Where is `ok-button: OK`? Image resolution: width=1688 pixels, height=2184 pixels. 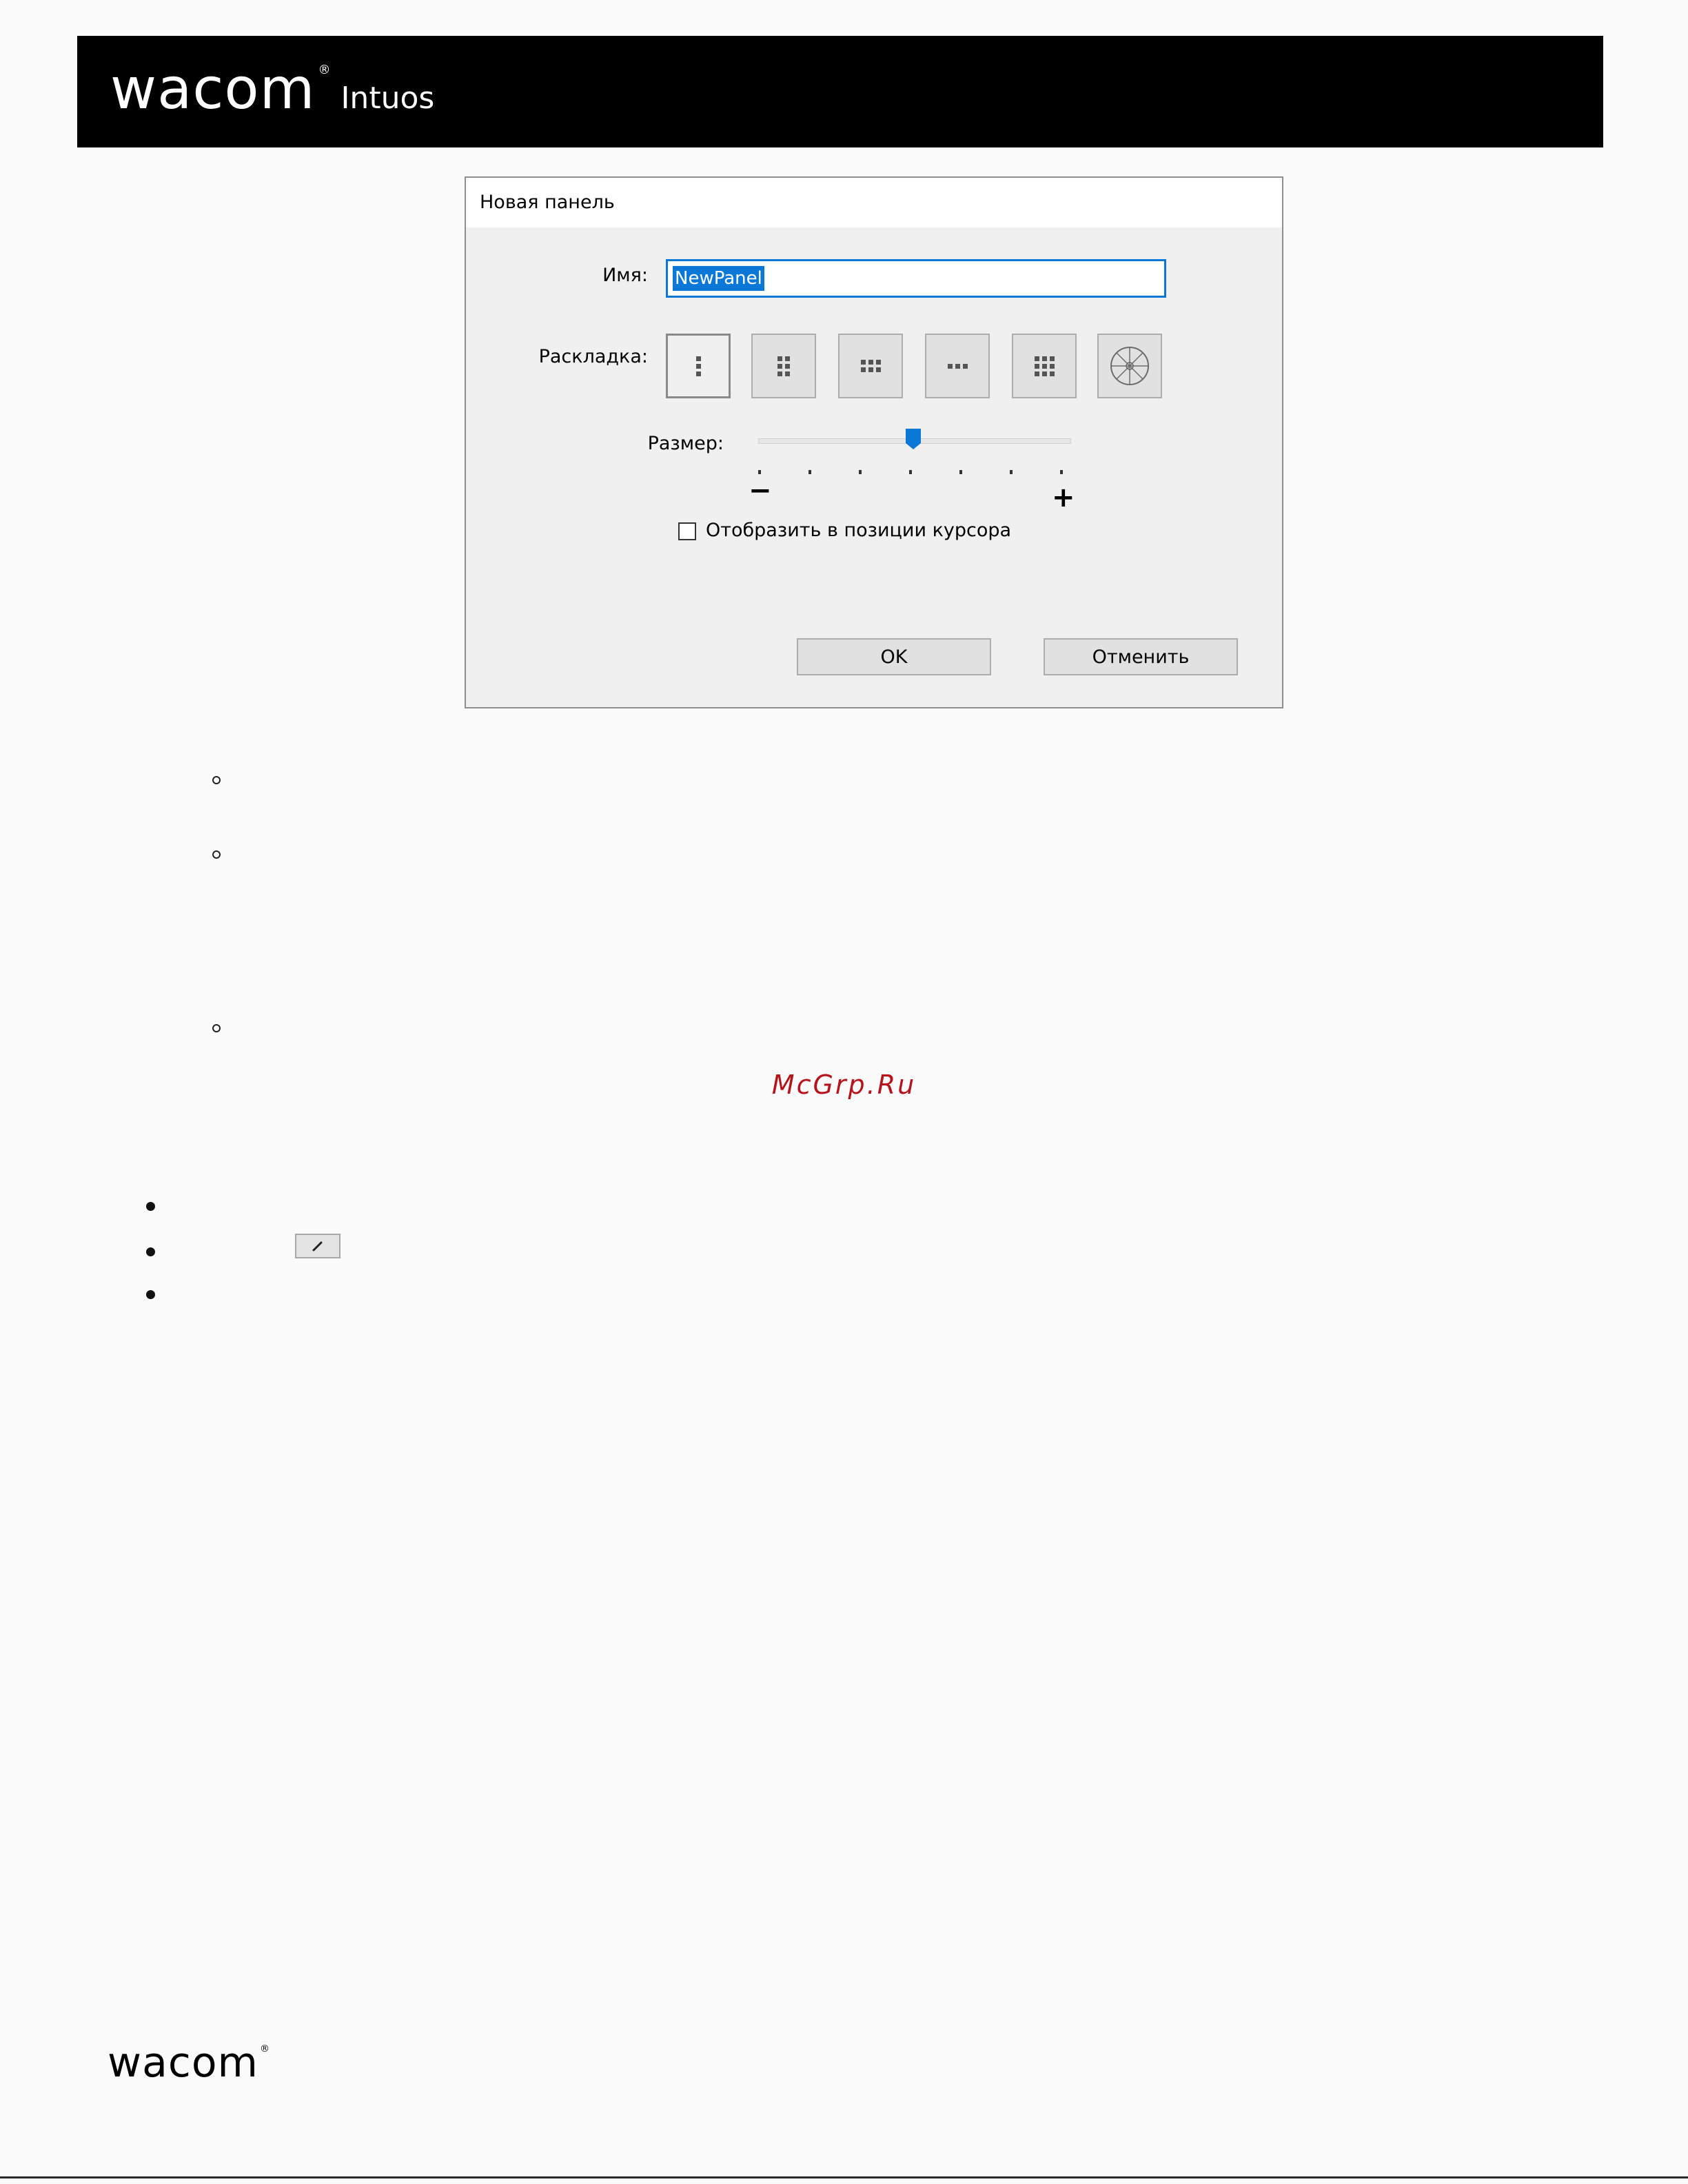
ok-button: OK is located at coordinates (894, 656).